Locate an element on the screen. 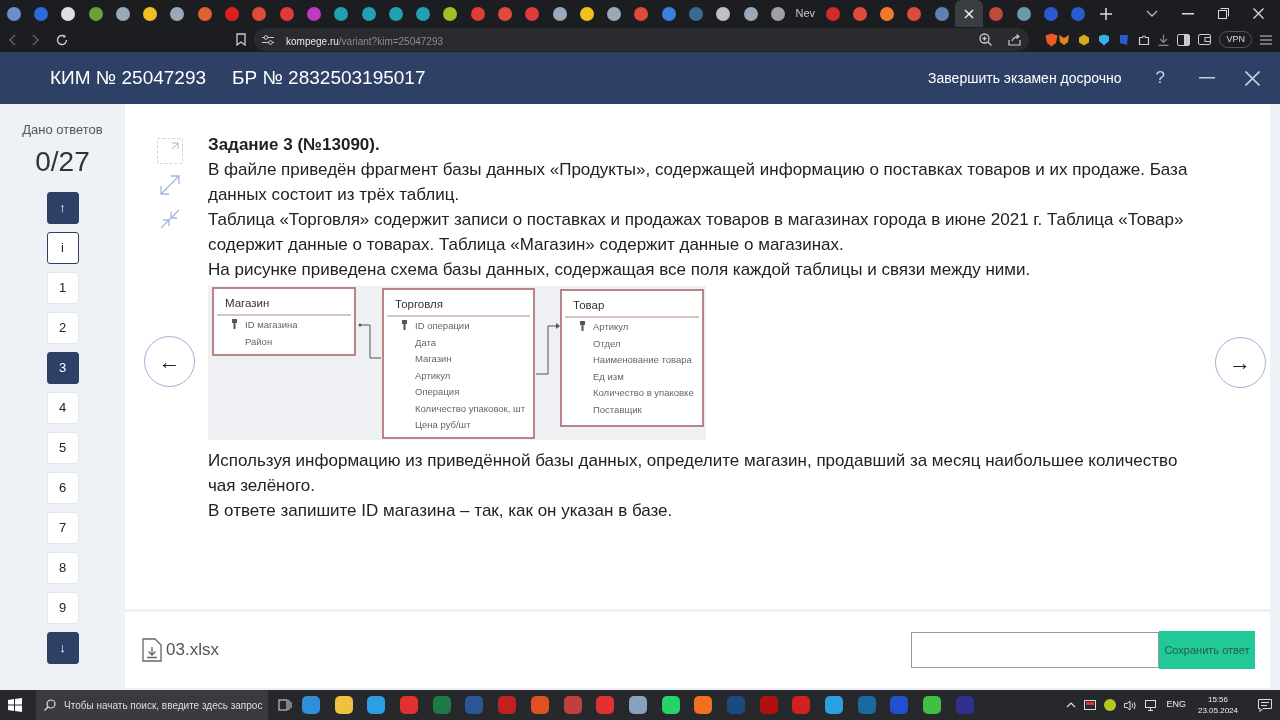  new-tab-icon is located at coordinates (1105, 13).